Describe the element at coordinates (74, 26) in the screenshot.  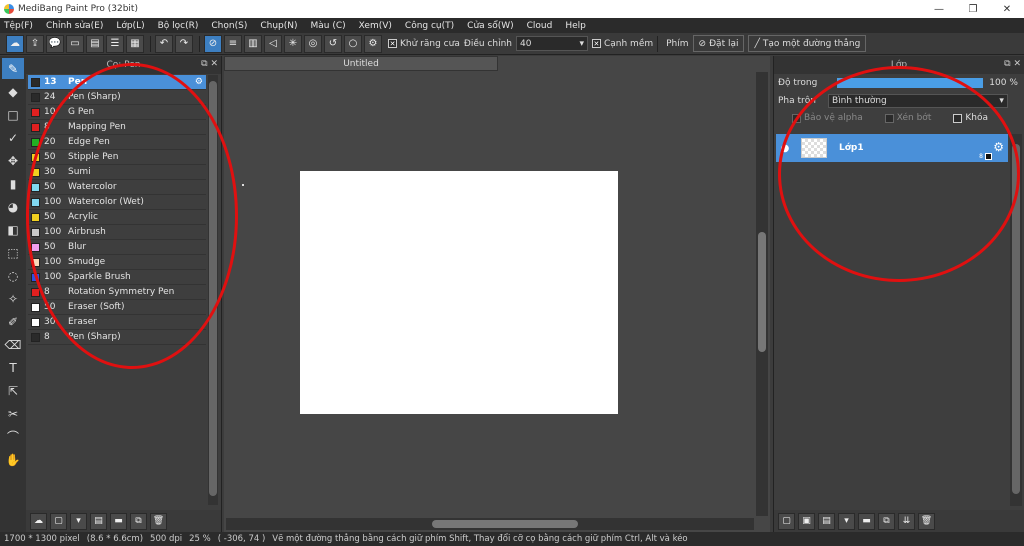
I see `menu-edit: Chỉnh sửa(E)` at that location.